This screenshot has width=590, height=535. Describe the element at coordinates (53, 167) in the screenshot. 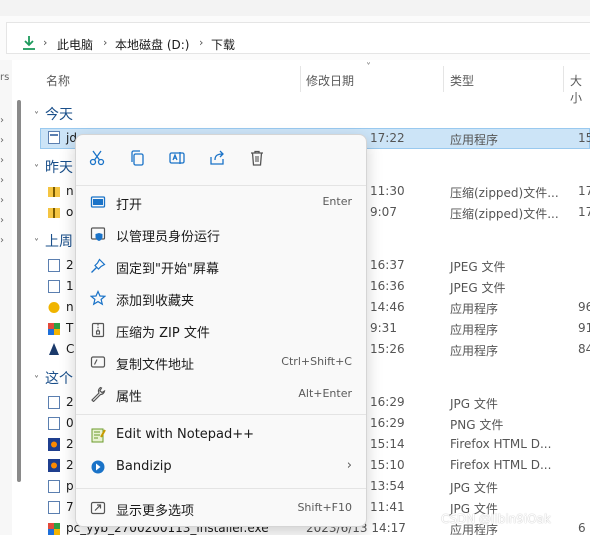

I see `group-header-yesterday: ˅ 昨天` at that location.